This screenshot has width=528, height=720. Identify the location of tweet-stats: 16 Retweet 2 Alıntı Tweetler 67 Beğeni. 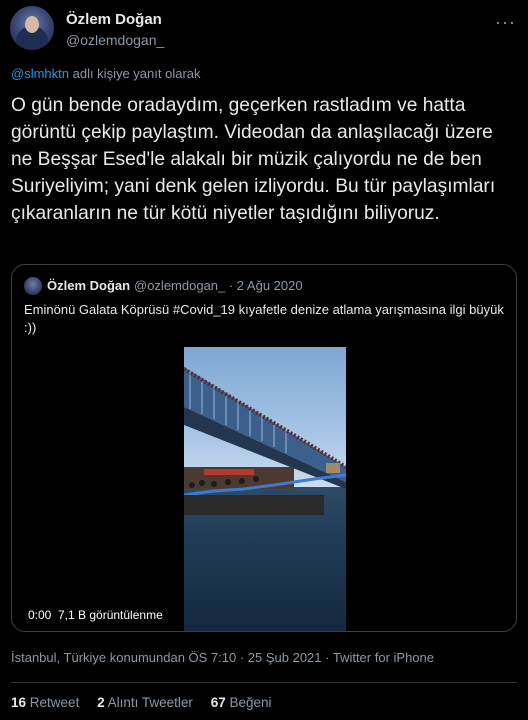
(148, 702).